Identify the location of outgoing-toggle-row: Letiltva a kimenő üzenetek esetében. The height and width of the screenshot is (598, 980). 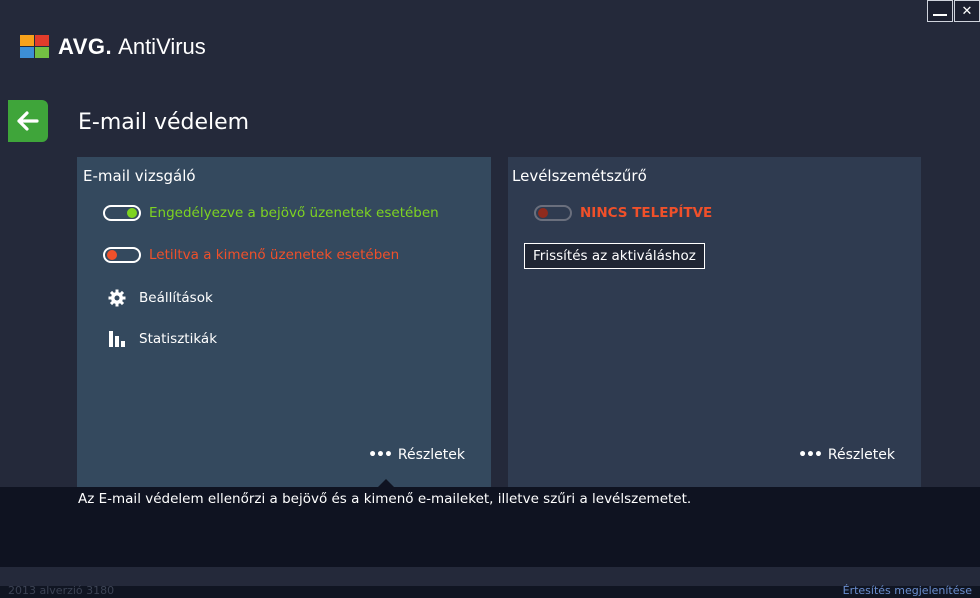
(251, 255).